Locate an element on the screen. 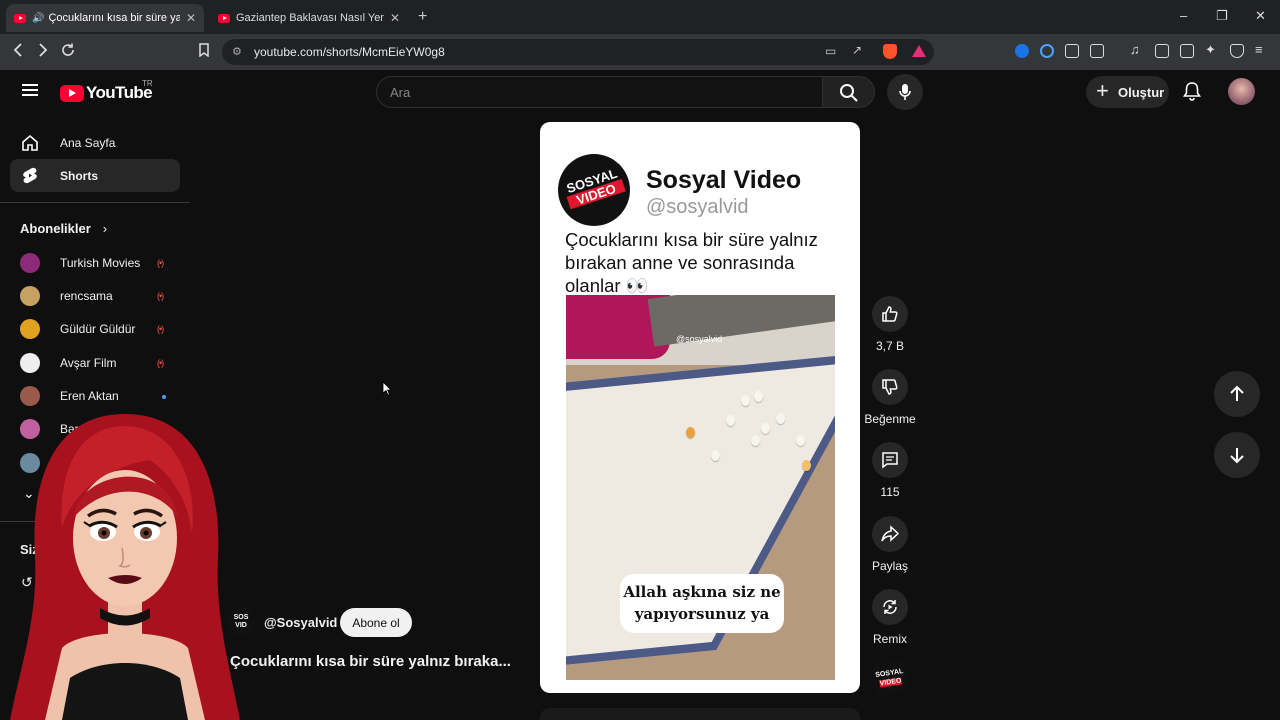  remix-icon is located at coordinates (890, 607).